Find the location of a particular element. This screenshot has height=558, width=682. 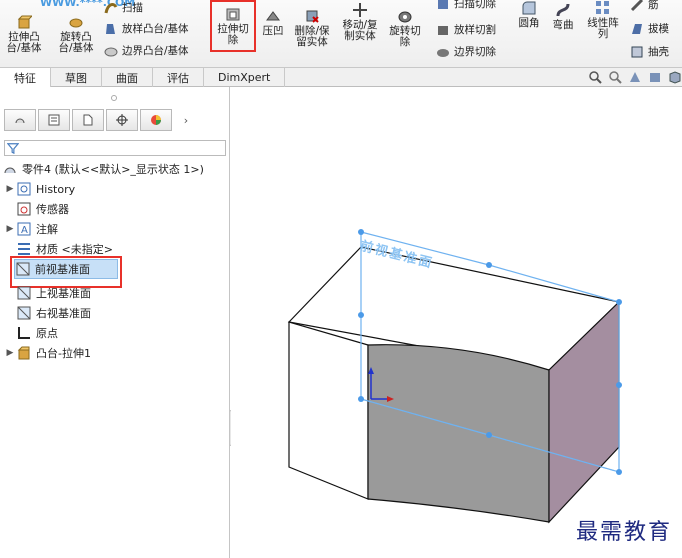

tree-item-sensors: 传感器 is located at coordinates (42, 209).